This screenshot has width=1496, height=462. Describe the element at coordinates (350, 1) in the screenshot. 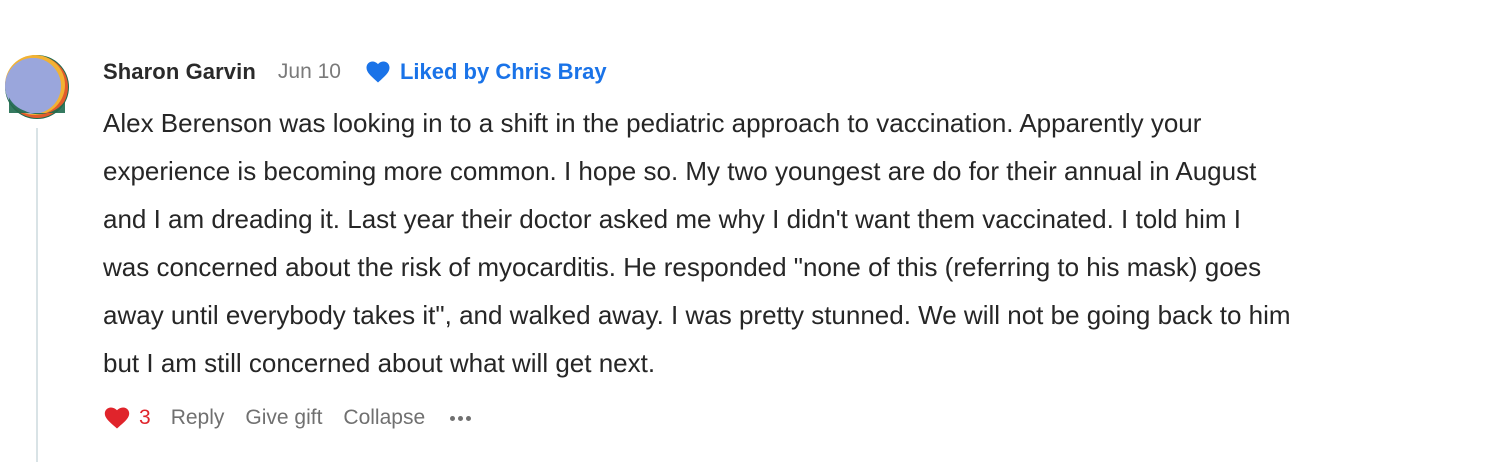

I see `previous-comment-cutoff` at that location.